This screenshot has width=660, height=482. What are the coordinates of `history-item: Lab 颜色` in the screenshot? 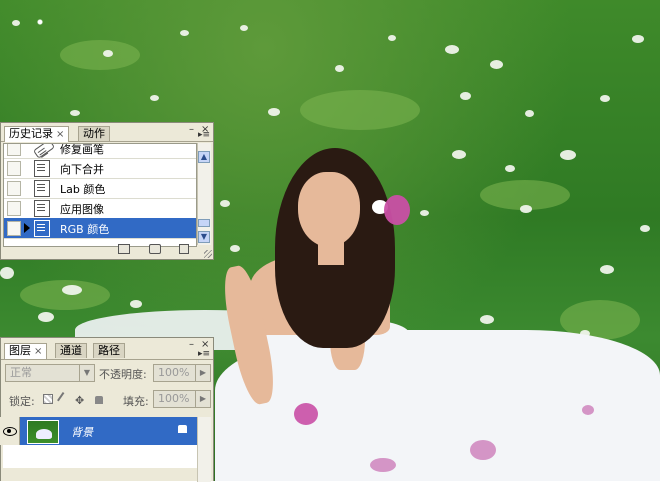 It's located at (100, 188).